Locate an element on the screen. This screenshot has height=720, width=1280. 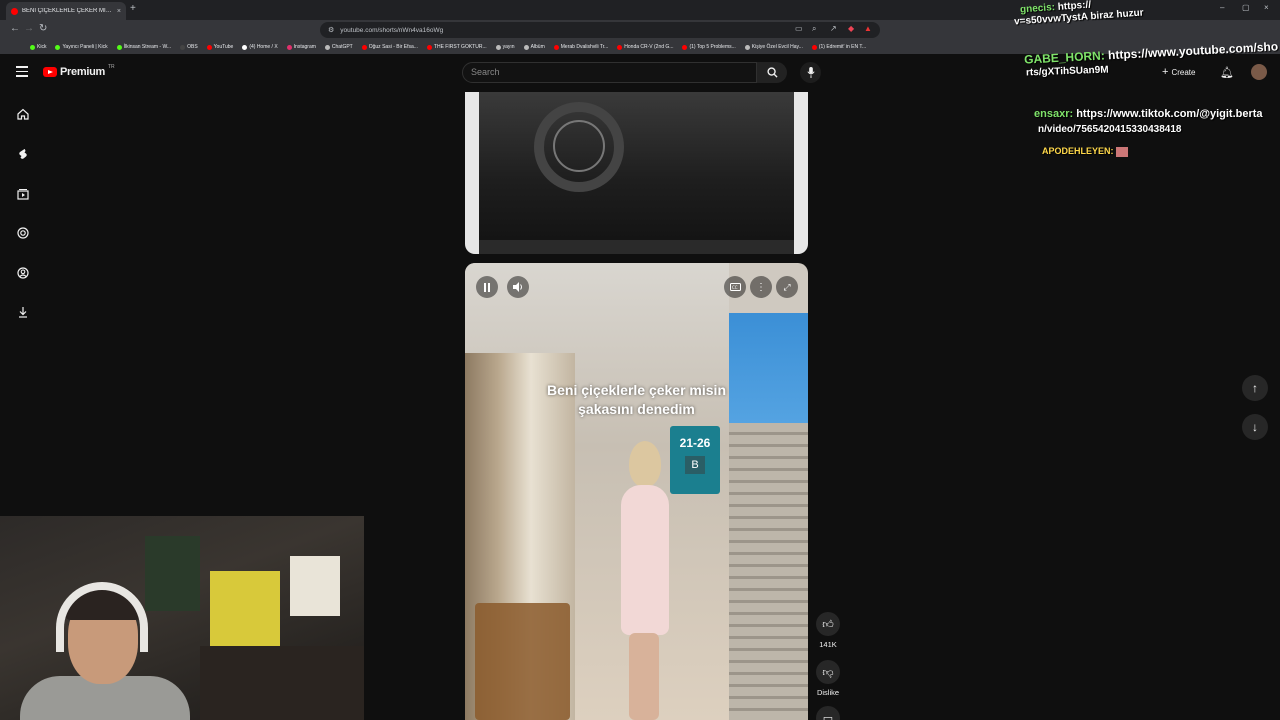
bookmark: Yayıncı Paneli | Kick is located at coordinates (81, 47).